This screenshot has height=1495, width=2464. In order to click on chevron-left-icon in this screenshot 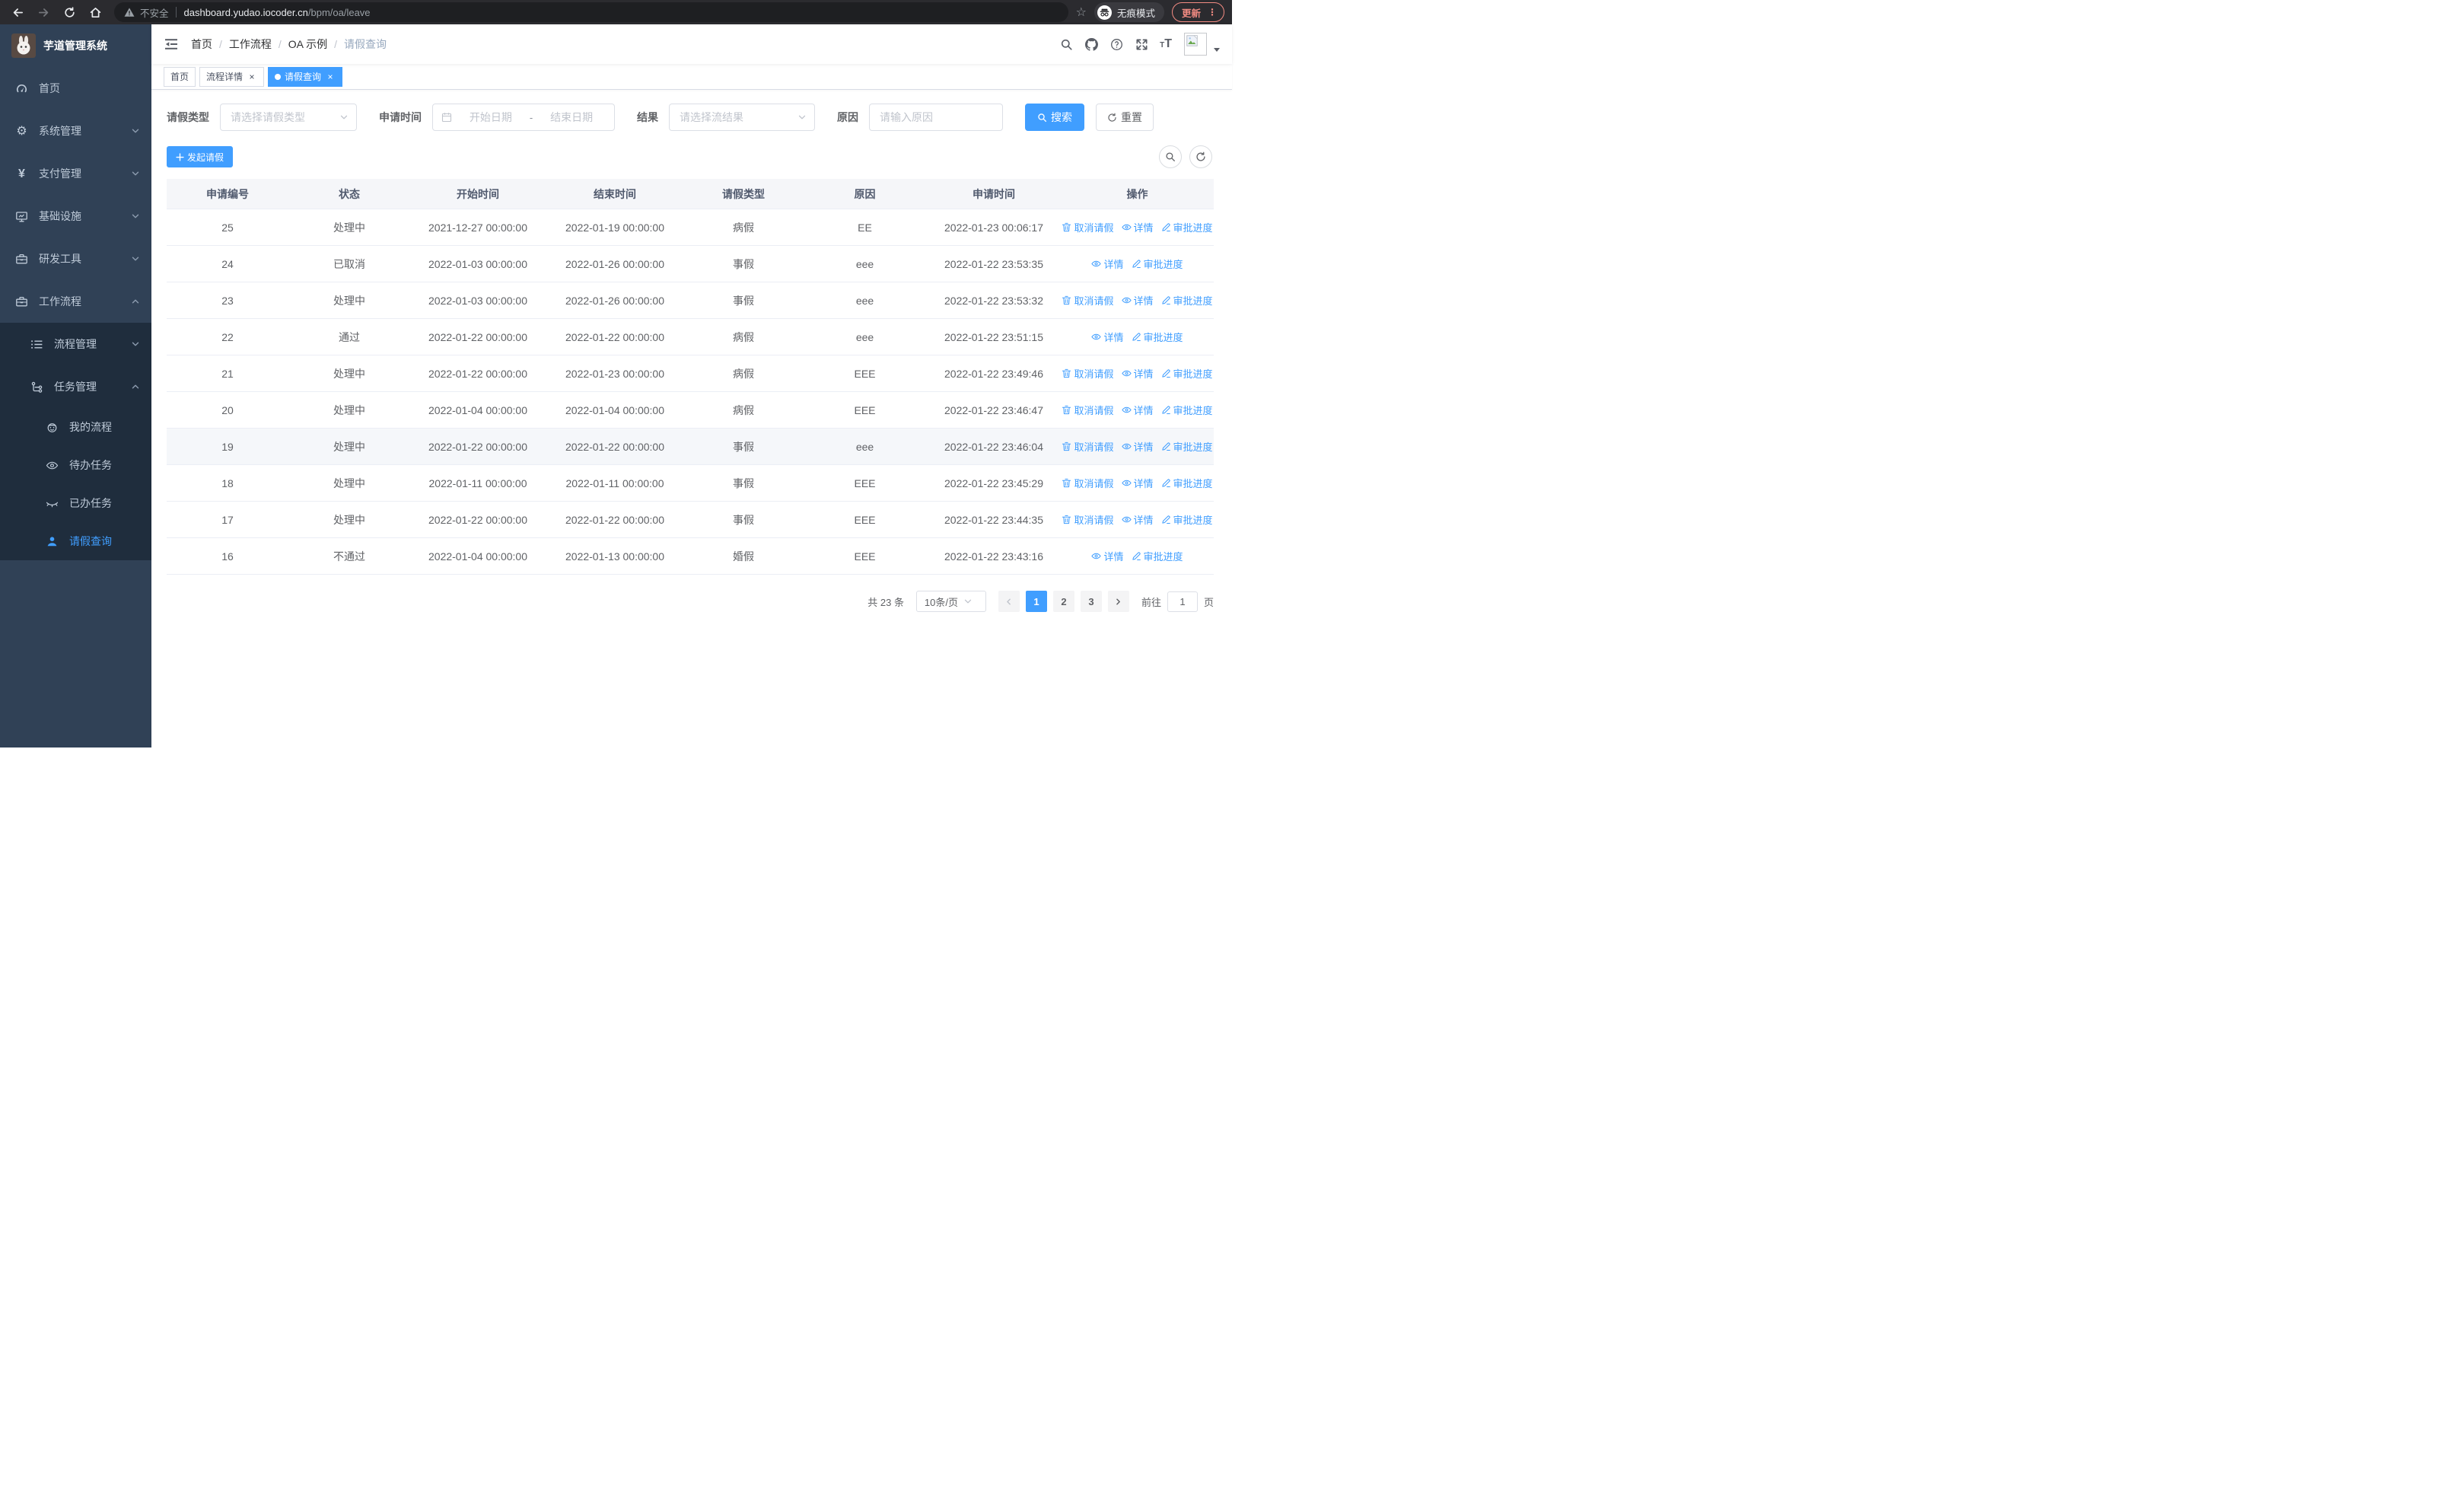, I will do `click(1009, 601)`.